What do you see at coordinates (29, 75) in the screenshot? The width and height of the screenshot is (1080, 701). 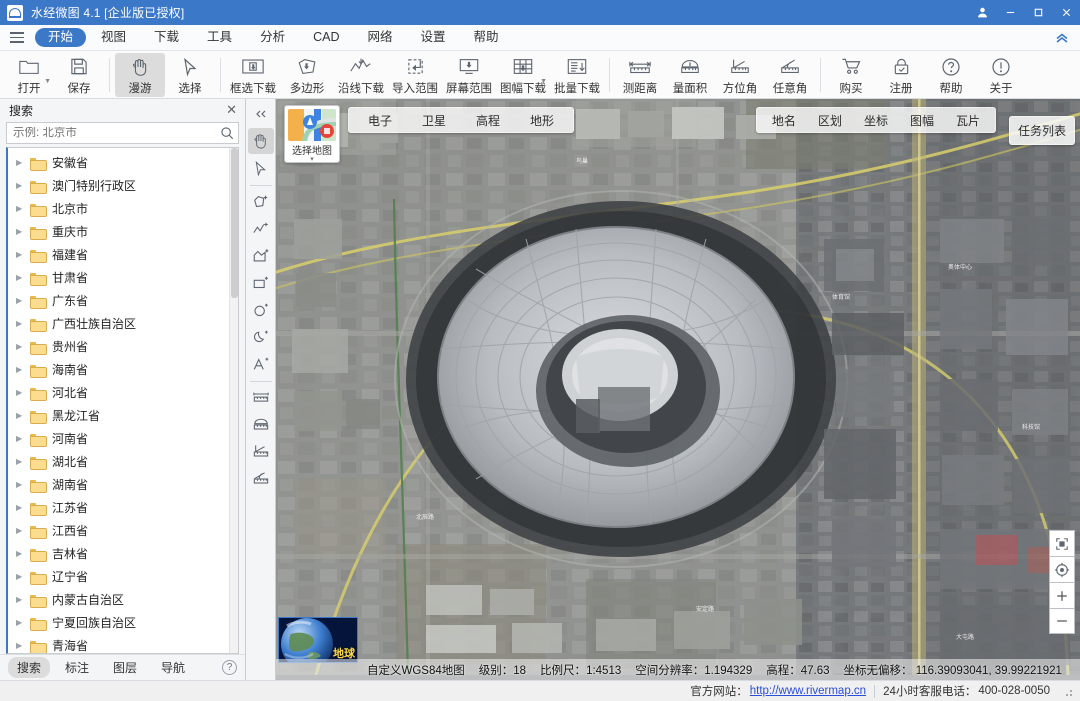 I see `toolbar-open-button: 打开 ▼` at bounding box center [29, 75].